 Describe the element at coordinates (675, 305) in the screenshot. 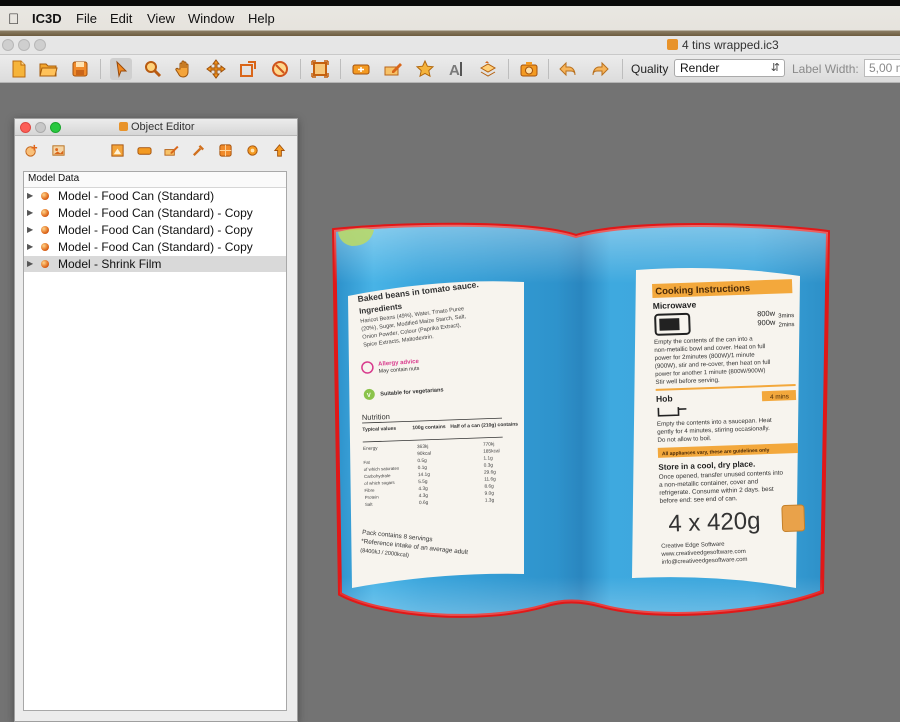

I see `microwave-title: Microwave` at that location.